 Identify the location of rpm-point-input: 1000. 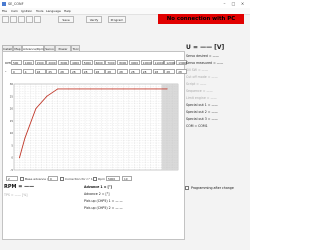
(28, 62).